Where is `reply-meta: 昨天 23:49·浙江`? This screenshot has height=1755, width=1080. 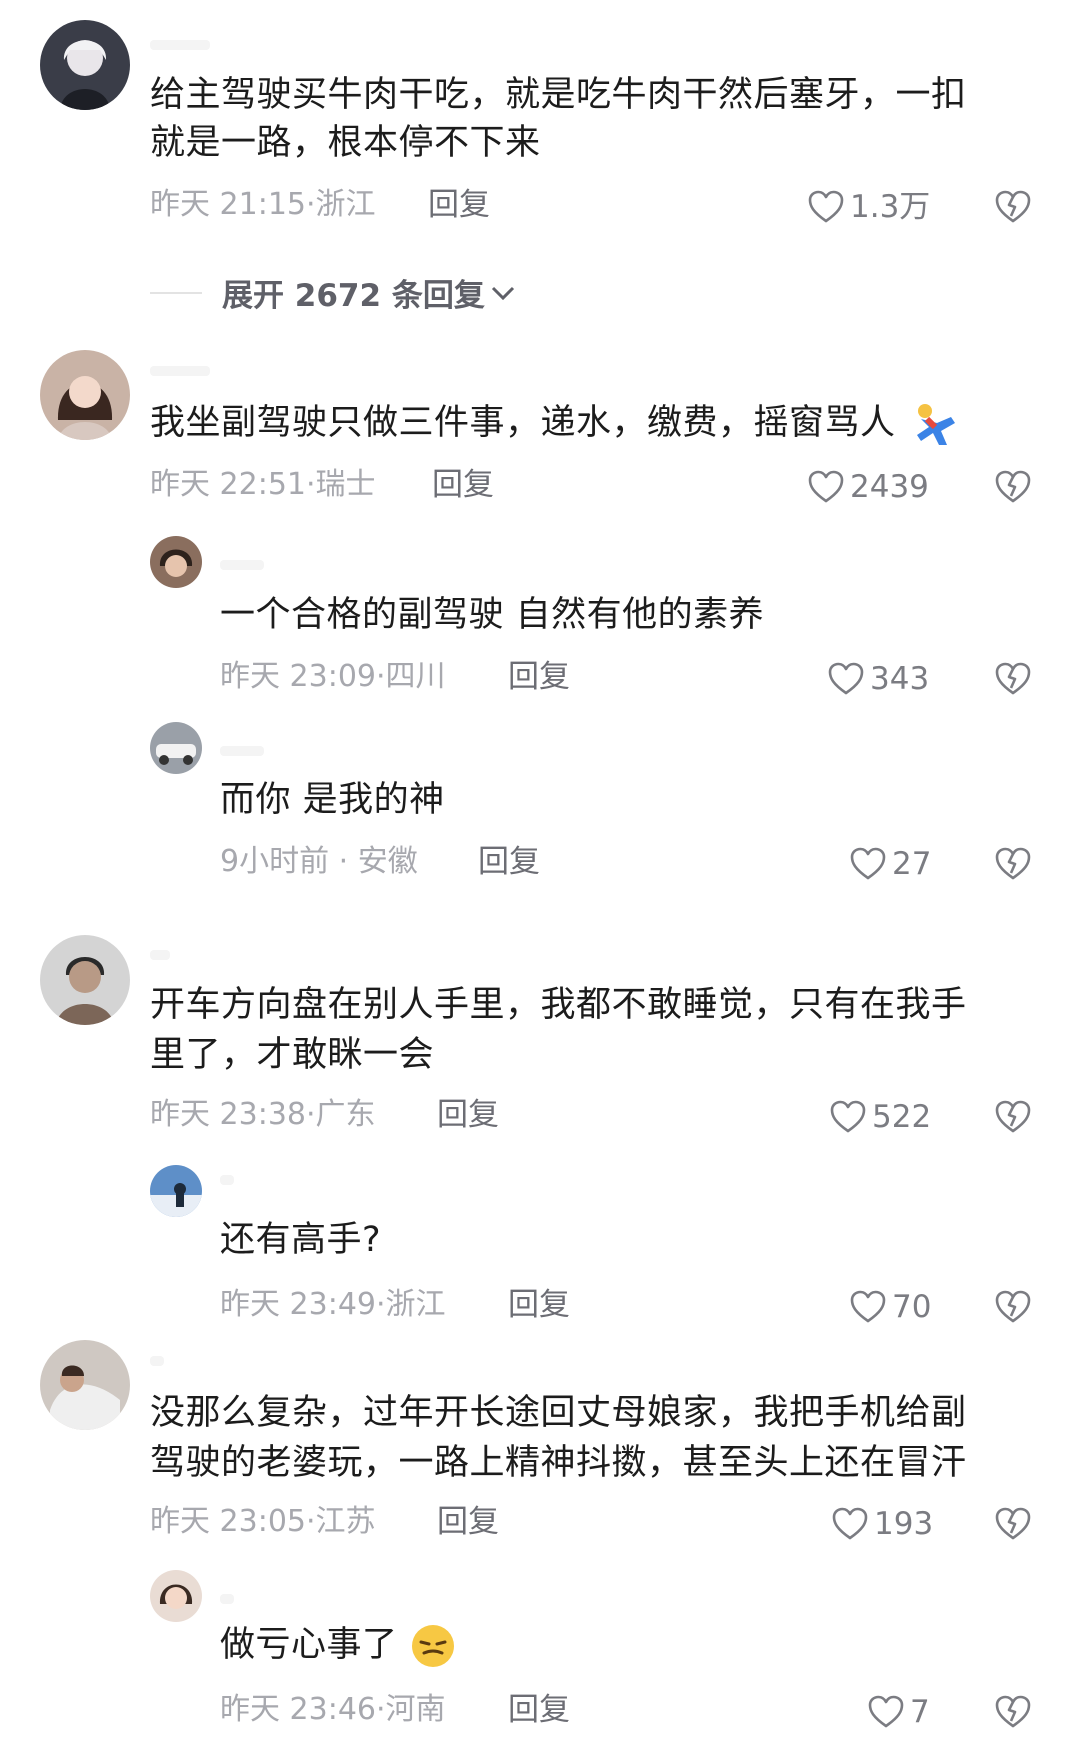
reply-meta: 昨天 23:49·浙江 is located at coordinates (333, 1304).